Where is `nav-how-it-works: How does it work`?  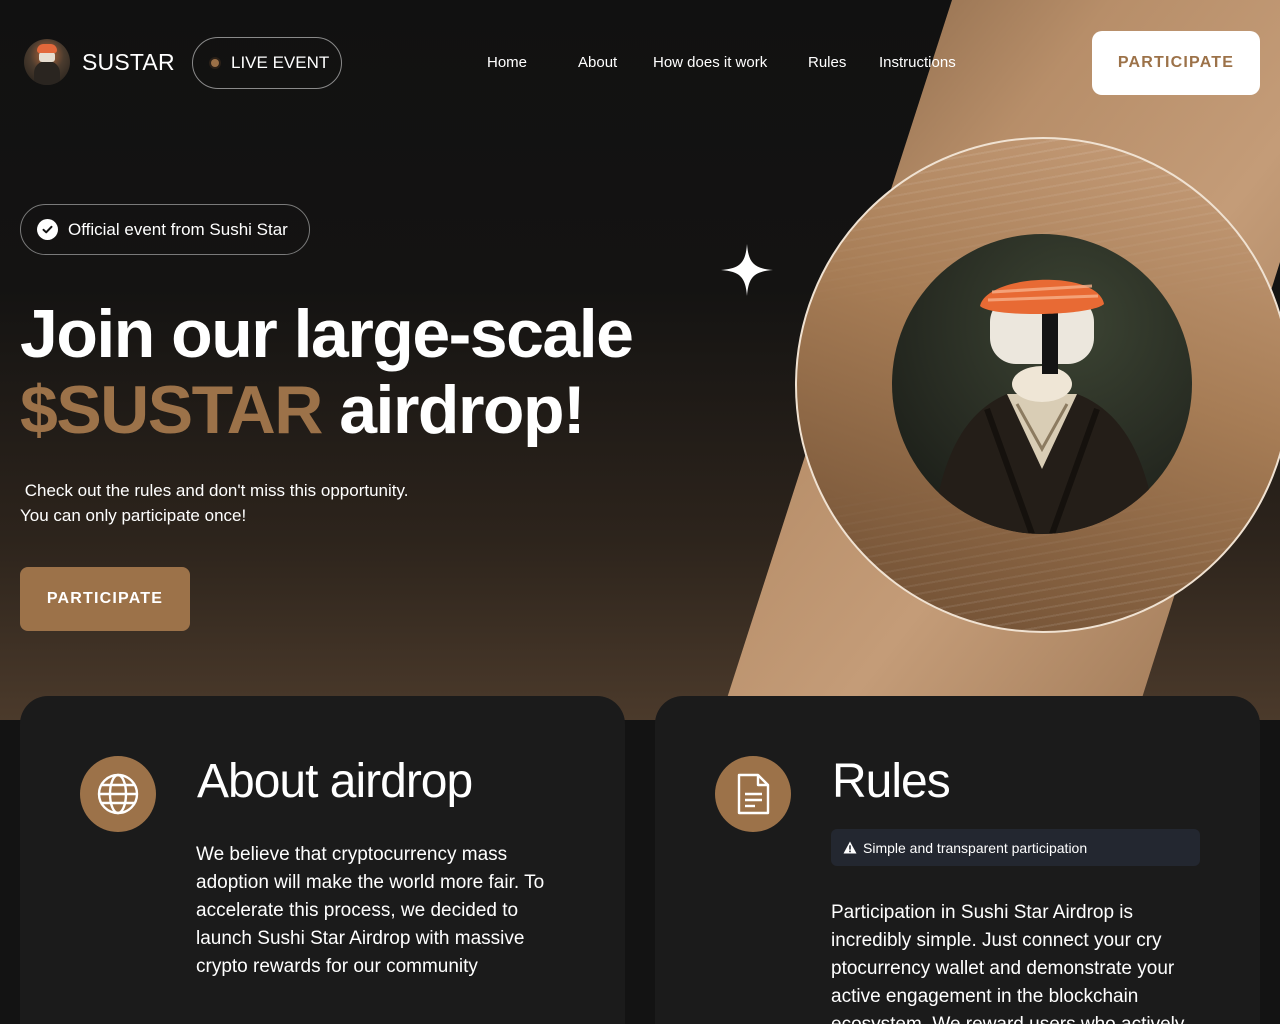
nav-how-it-works: How does it work is located at coordinates (710, 62).